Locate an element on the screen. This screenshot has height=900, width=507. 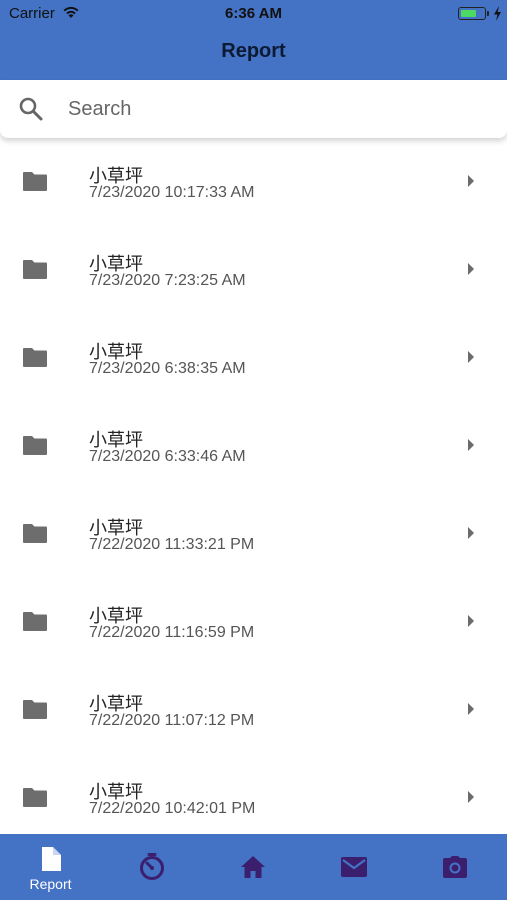
tab-mail is located at coordinates (353, 867).